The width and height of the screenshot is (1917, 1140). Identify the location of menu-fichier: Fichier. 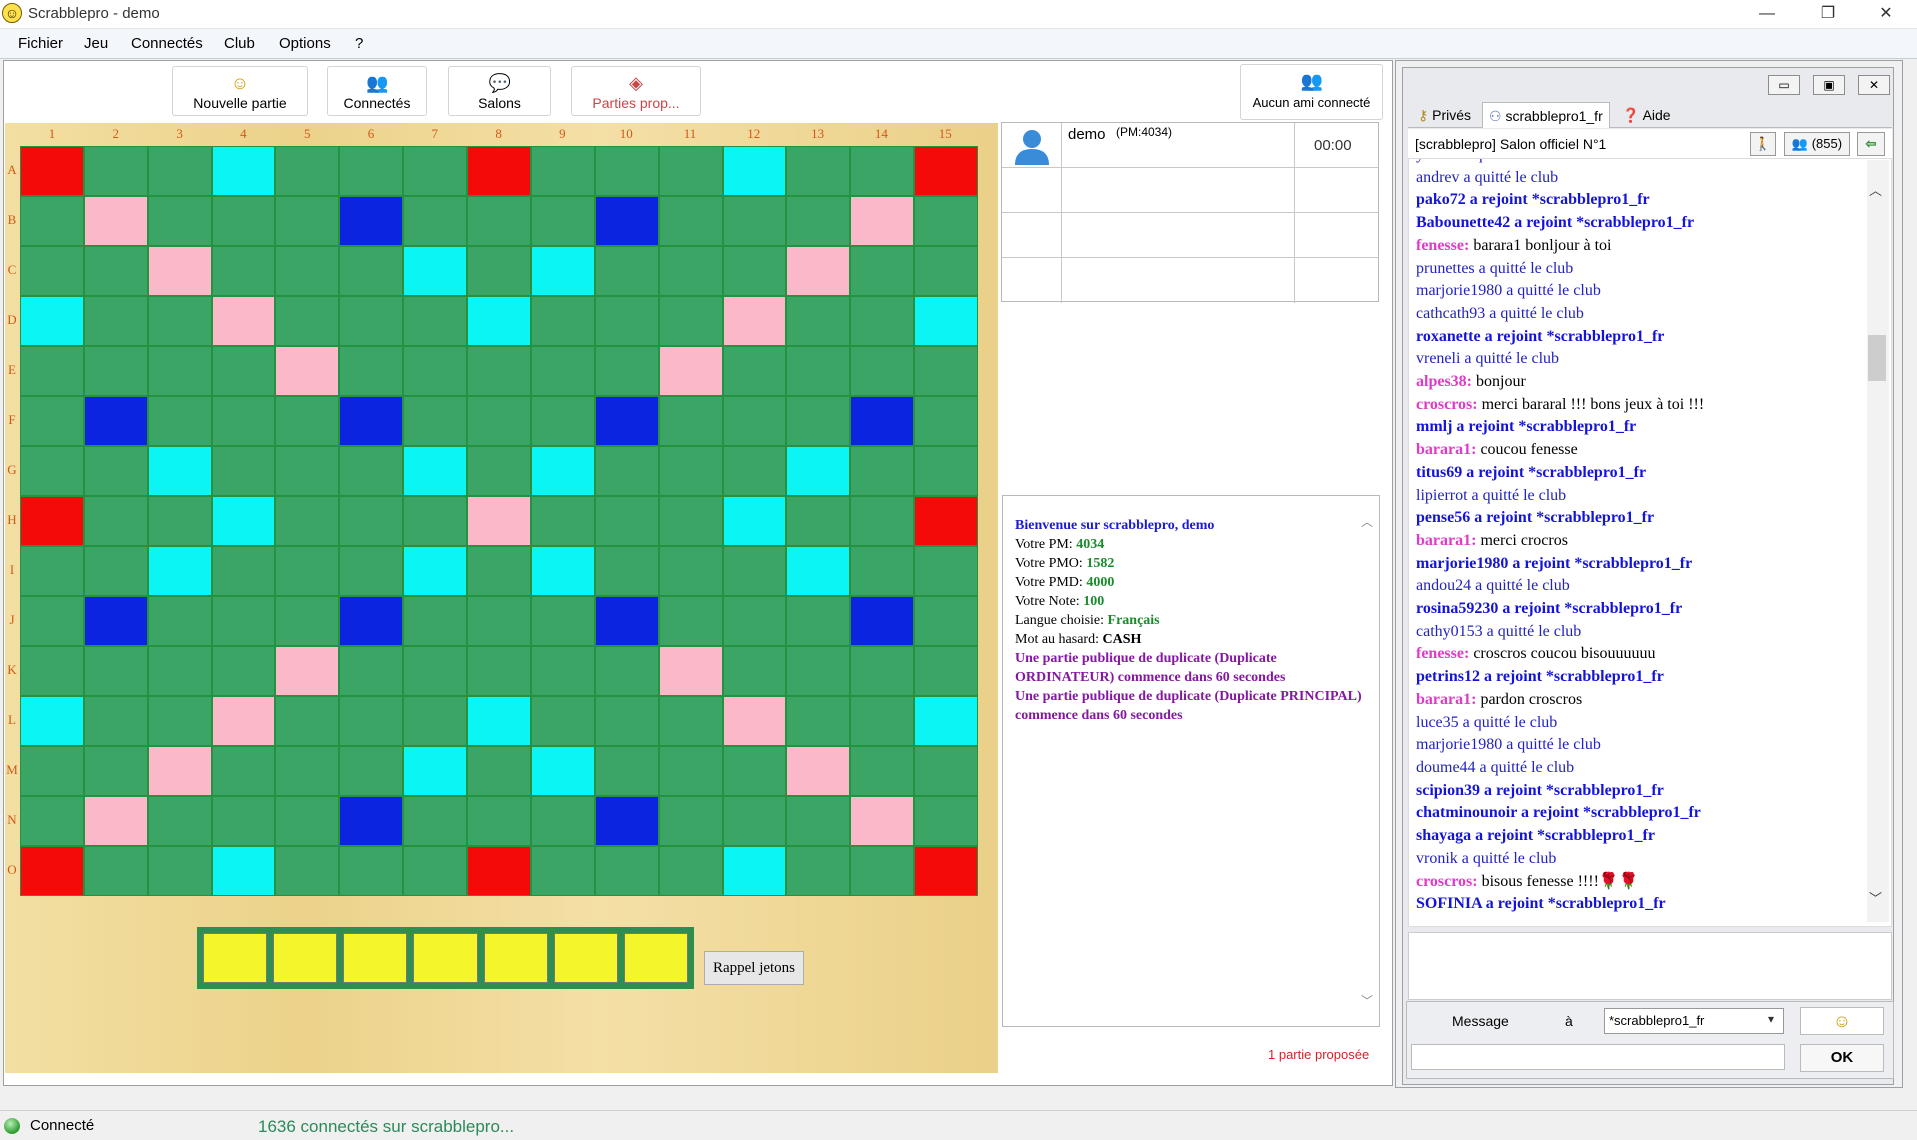
(40, 43).